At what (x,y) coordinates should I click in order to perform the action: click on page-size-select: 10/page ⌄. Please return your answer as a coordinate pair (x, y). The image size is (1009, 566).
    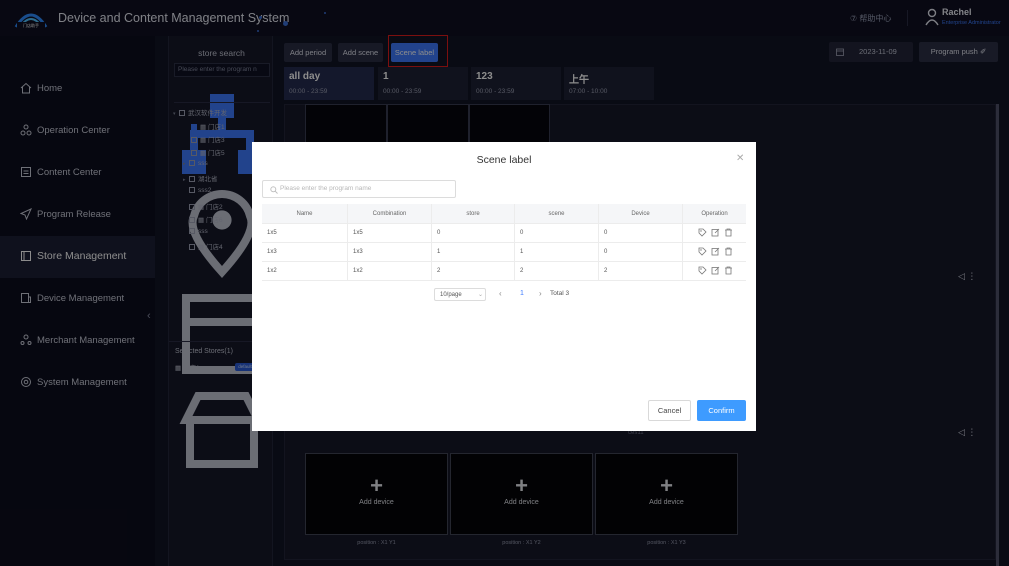
    Looking at the image, I should click on (460, 294).